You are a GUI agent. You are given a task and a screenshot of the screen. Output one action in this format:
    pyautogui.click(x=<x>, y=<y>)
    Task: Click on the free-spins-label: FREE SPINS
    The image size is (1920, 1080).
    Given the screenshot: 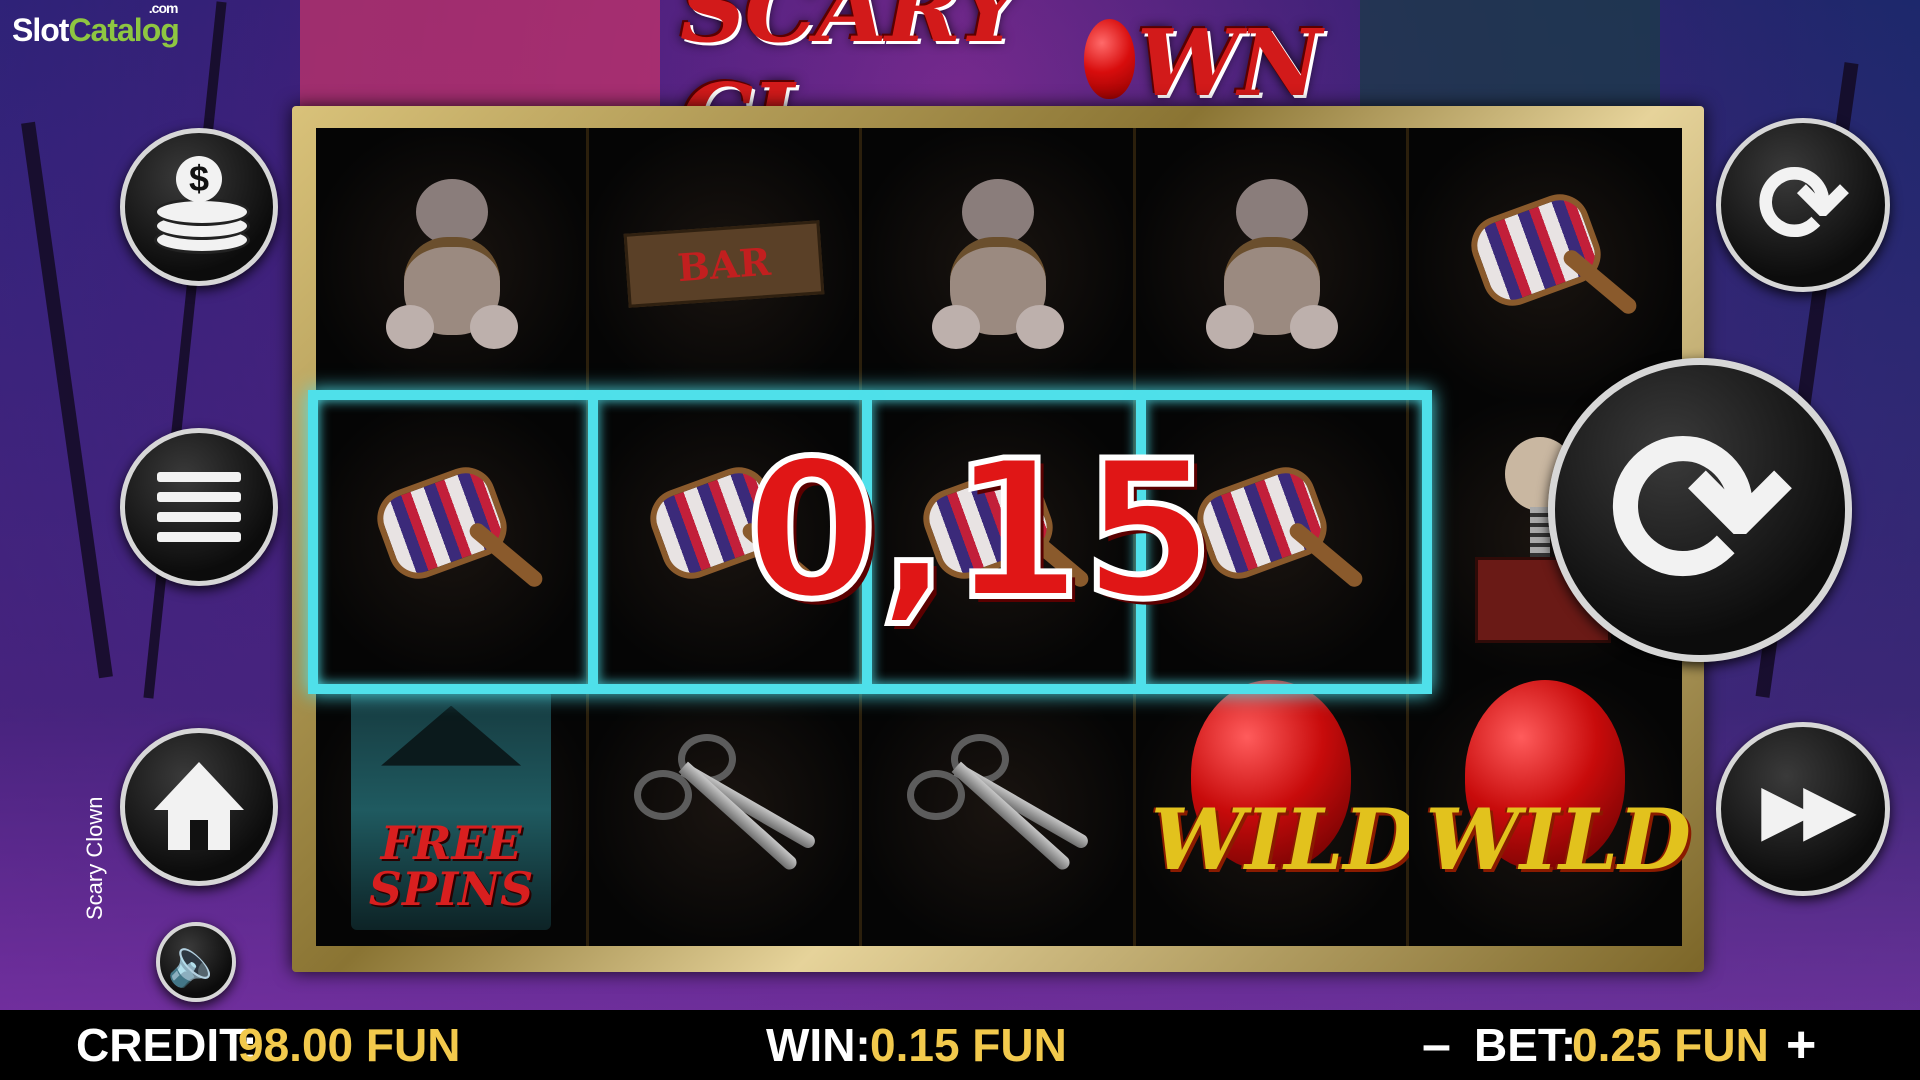 What is the action you would take?
    pyautogui.click(x=451, y=865)
    